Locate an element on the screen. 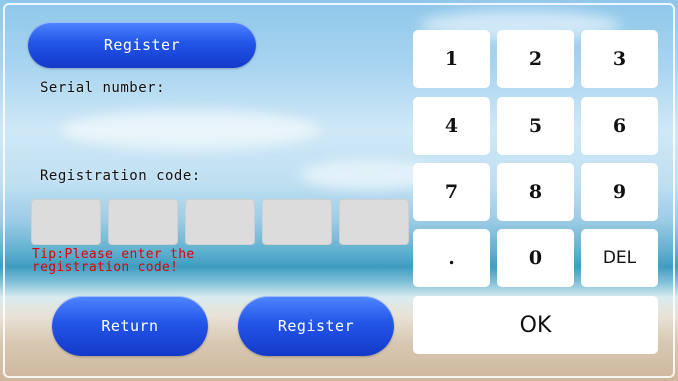 The height and width of the screenshot is (381, 678). key-6: 6 is located at coordinates (619, 126).